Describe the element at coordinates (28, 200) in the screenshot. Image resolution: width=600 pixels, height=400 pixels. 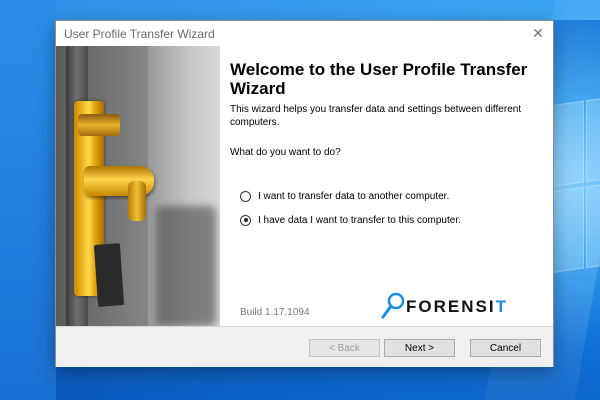
I see `desktop-background-left` at that location.